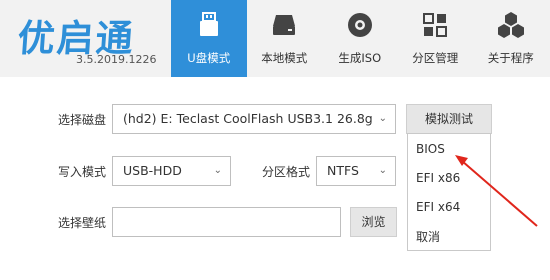 The height and width of the screenshot is (280, 550). I want to click on tab-label: 生成ISO, so click(360, 58).